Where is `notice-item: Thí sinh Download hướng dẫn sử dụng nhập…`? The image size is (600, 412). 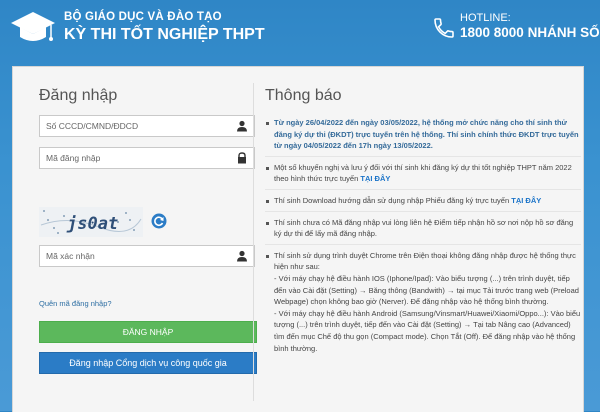
notice-item: Thí sinh Download hướng dẫn sử dụng nhập… is located at coordinates (423, 203).